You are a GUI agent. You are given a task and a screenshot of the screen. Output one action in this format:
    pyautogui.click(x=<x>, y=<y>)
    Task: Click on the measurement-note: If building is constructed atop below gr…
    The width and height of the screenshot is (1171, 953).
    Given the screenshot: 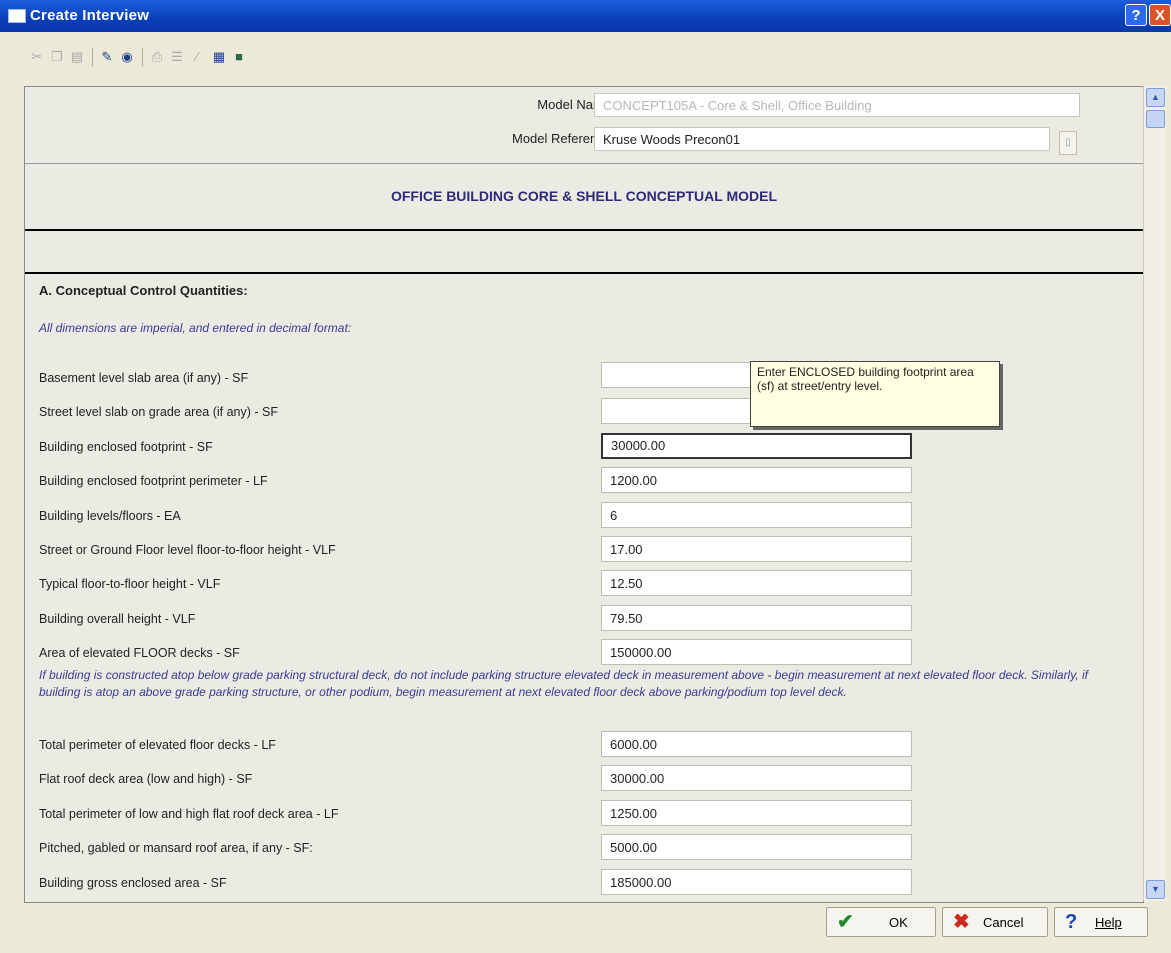 What is the action you would take?
    pyautogui.click(x=564, y=683)
    